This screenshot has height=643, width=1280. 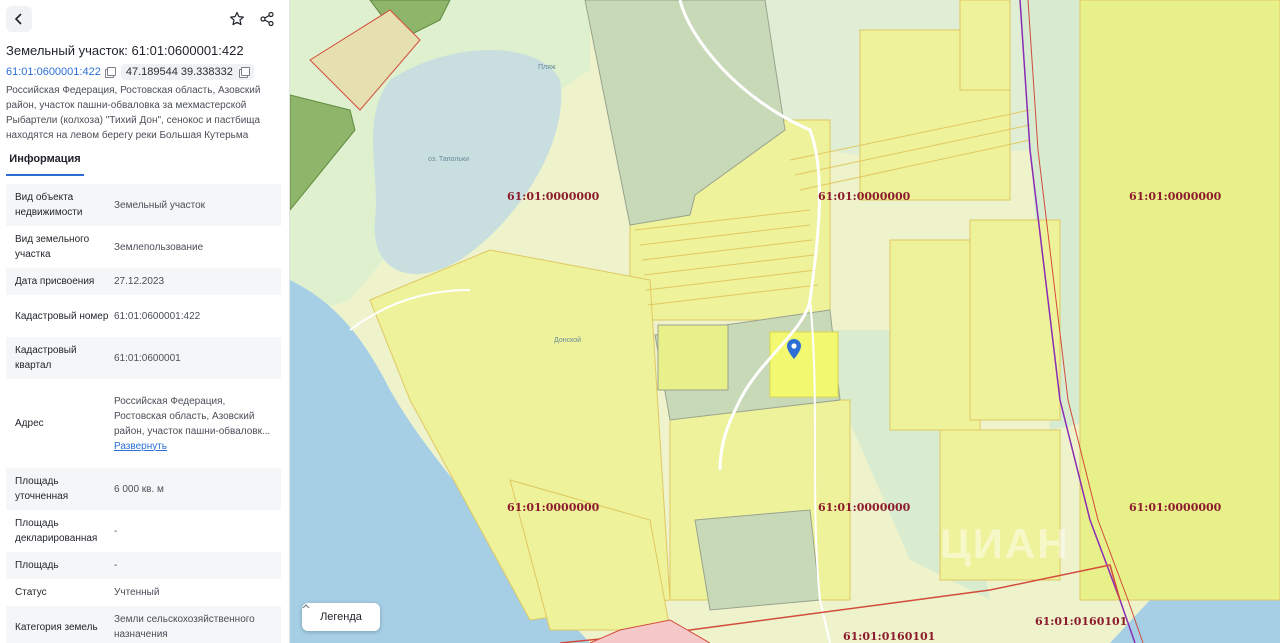 I want to click on table-row: Площадь уточненная 6 000 кв. м, so click(x=143, y=489).